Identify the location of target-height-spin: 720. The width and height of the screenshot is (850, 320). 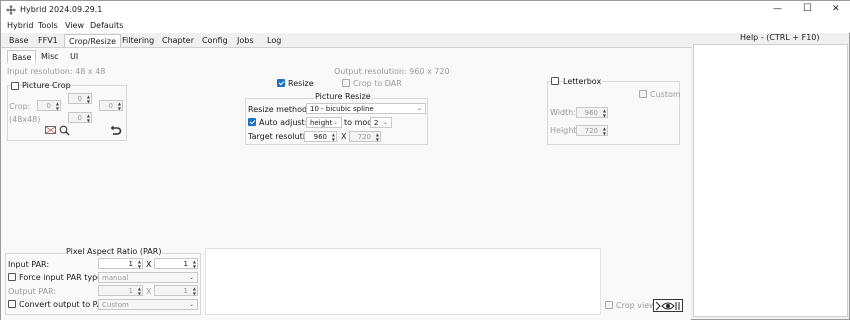
(365, 136).